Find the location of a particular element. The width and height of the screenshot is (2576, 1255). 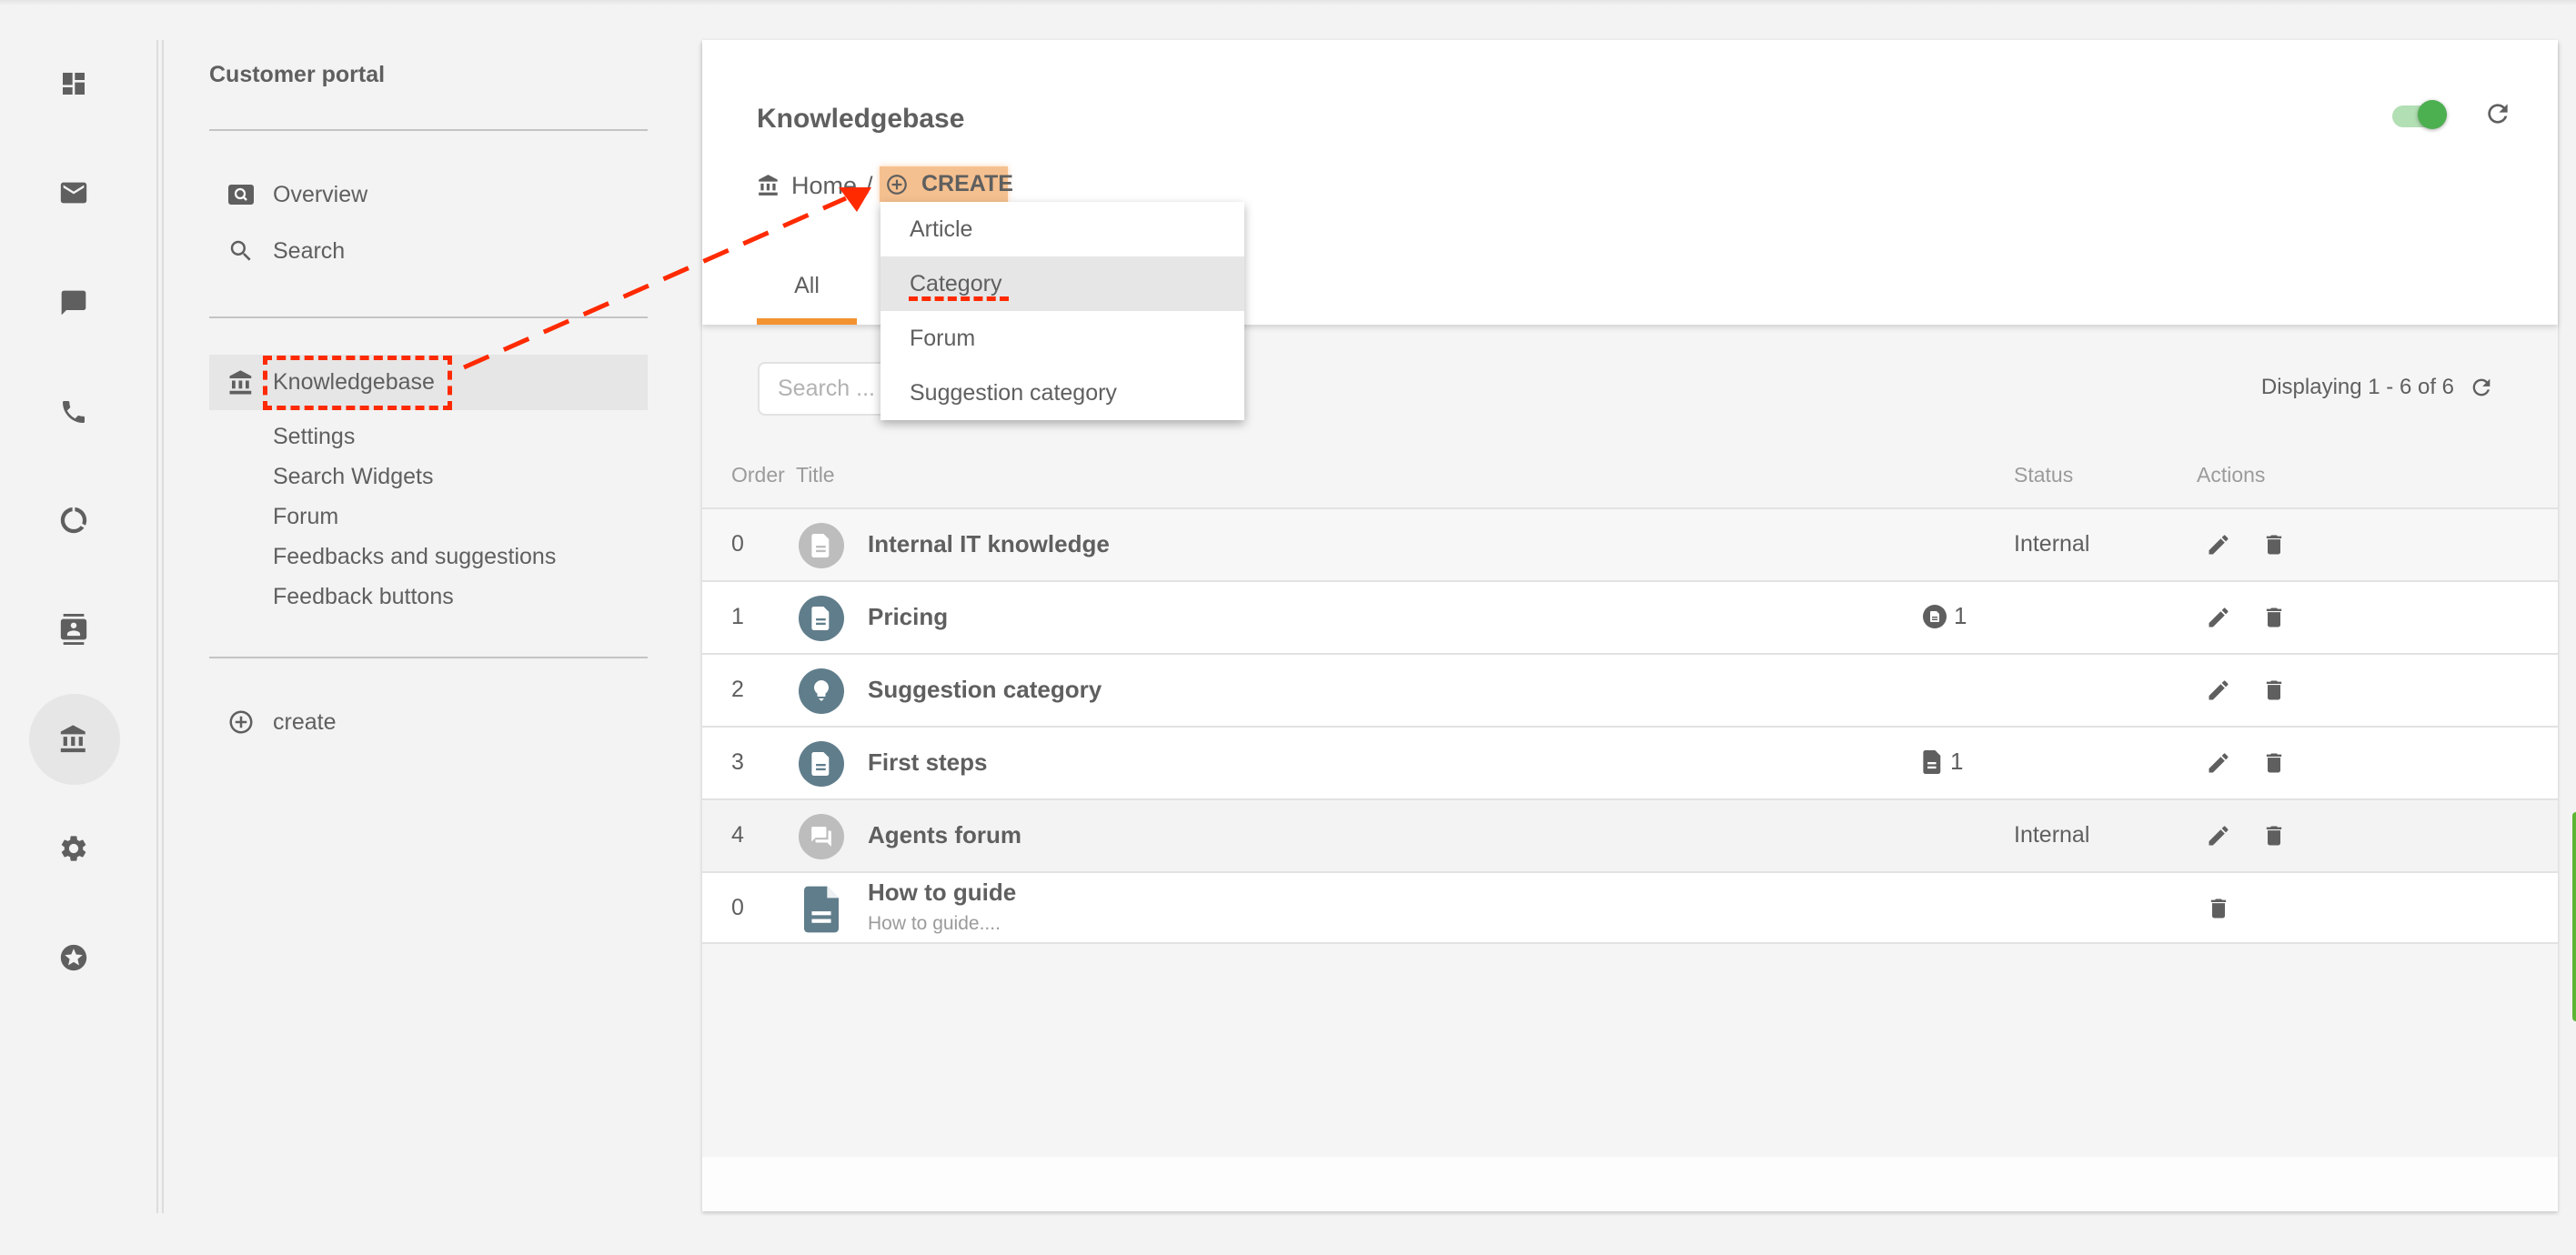

category-badge-icon is located at coordinates (1935, 616).